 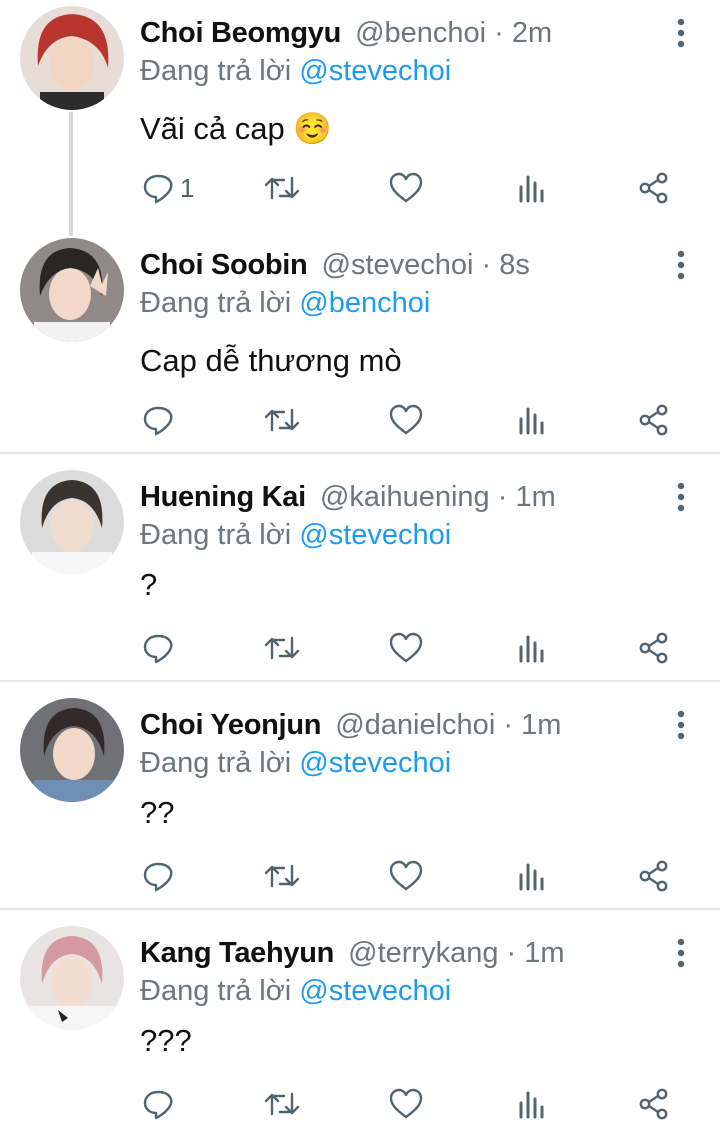 I want to click on tweet-header: Huening Kai @kaihuening · 1m, so click(x=395, y=497).